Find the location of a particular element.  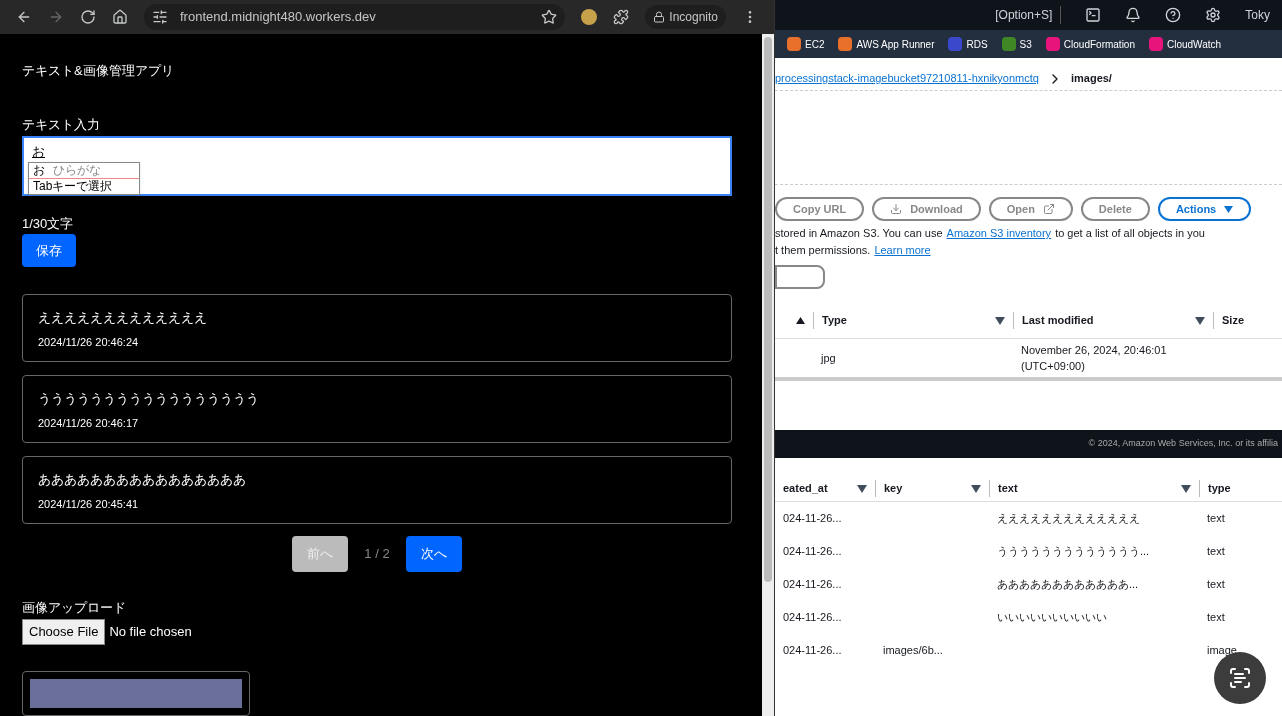

region-label: Toky is located at coordinates (1257, 15).